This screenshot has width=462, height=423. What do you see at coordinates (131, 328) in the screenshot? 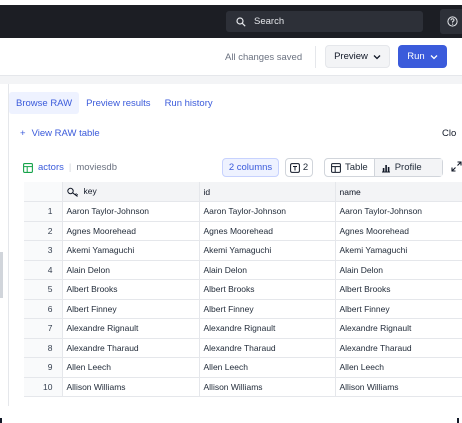
I see `cell-key: Alexandre Rignault` at bounding box center [131, 328].